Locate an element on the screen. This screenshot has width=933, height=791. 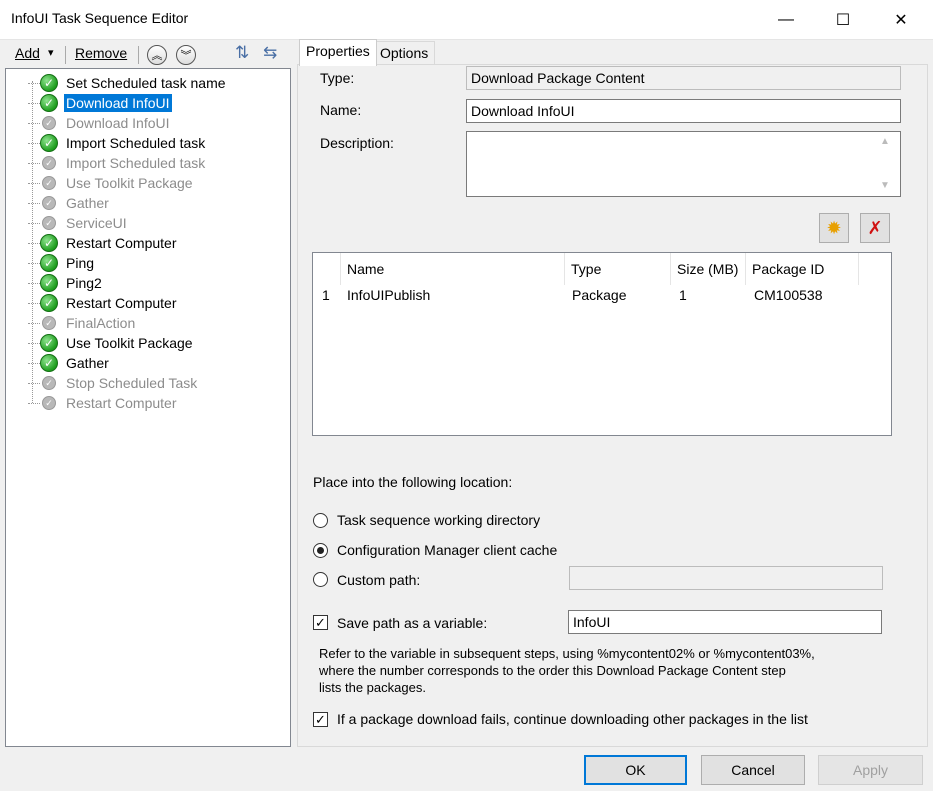
table-row: 1 InfoUIPublish Package 1 CM100538 is located at coordinates (602, 296).